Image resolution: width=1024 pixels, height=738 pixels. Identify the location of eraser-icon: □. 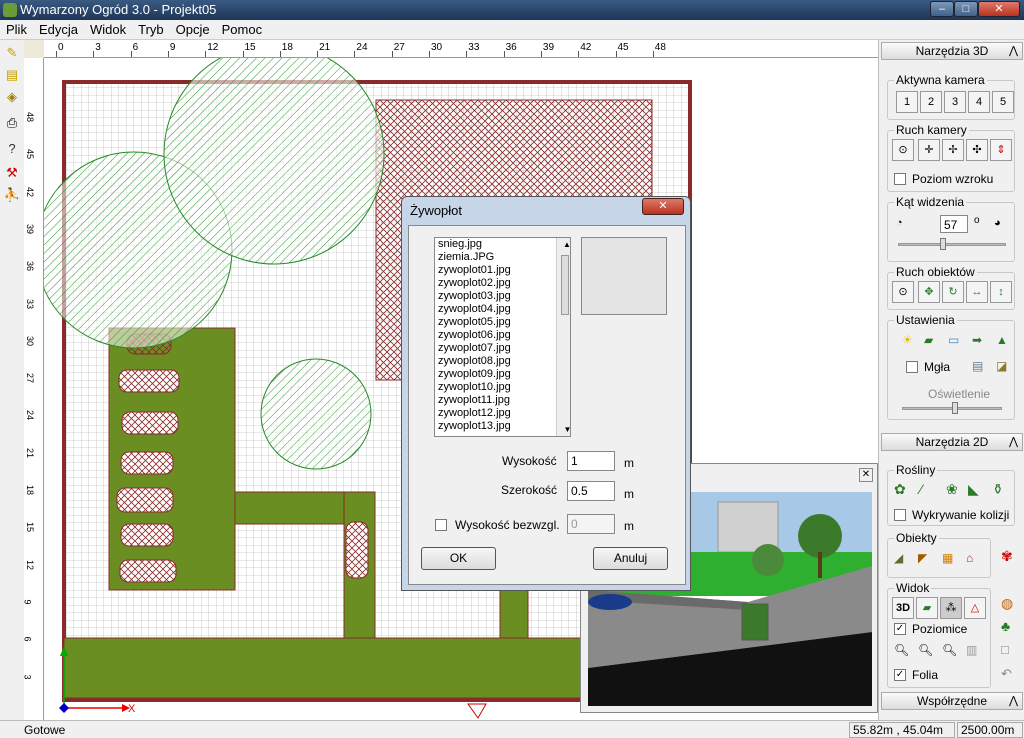
(1005, 649).